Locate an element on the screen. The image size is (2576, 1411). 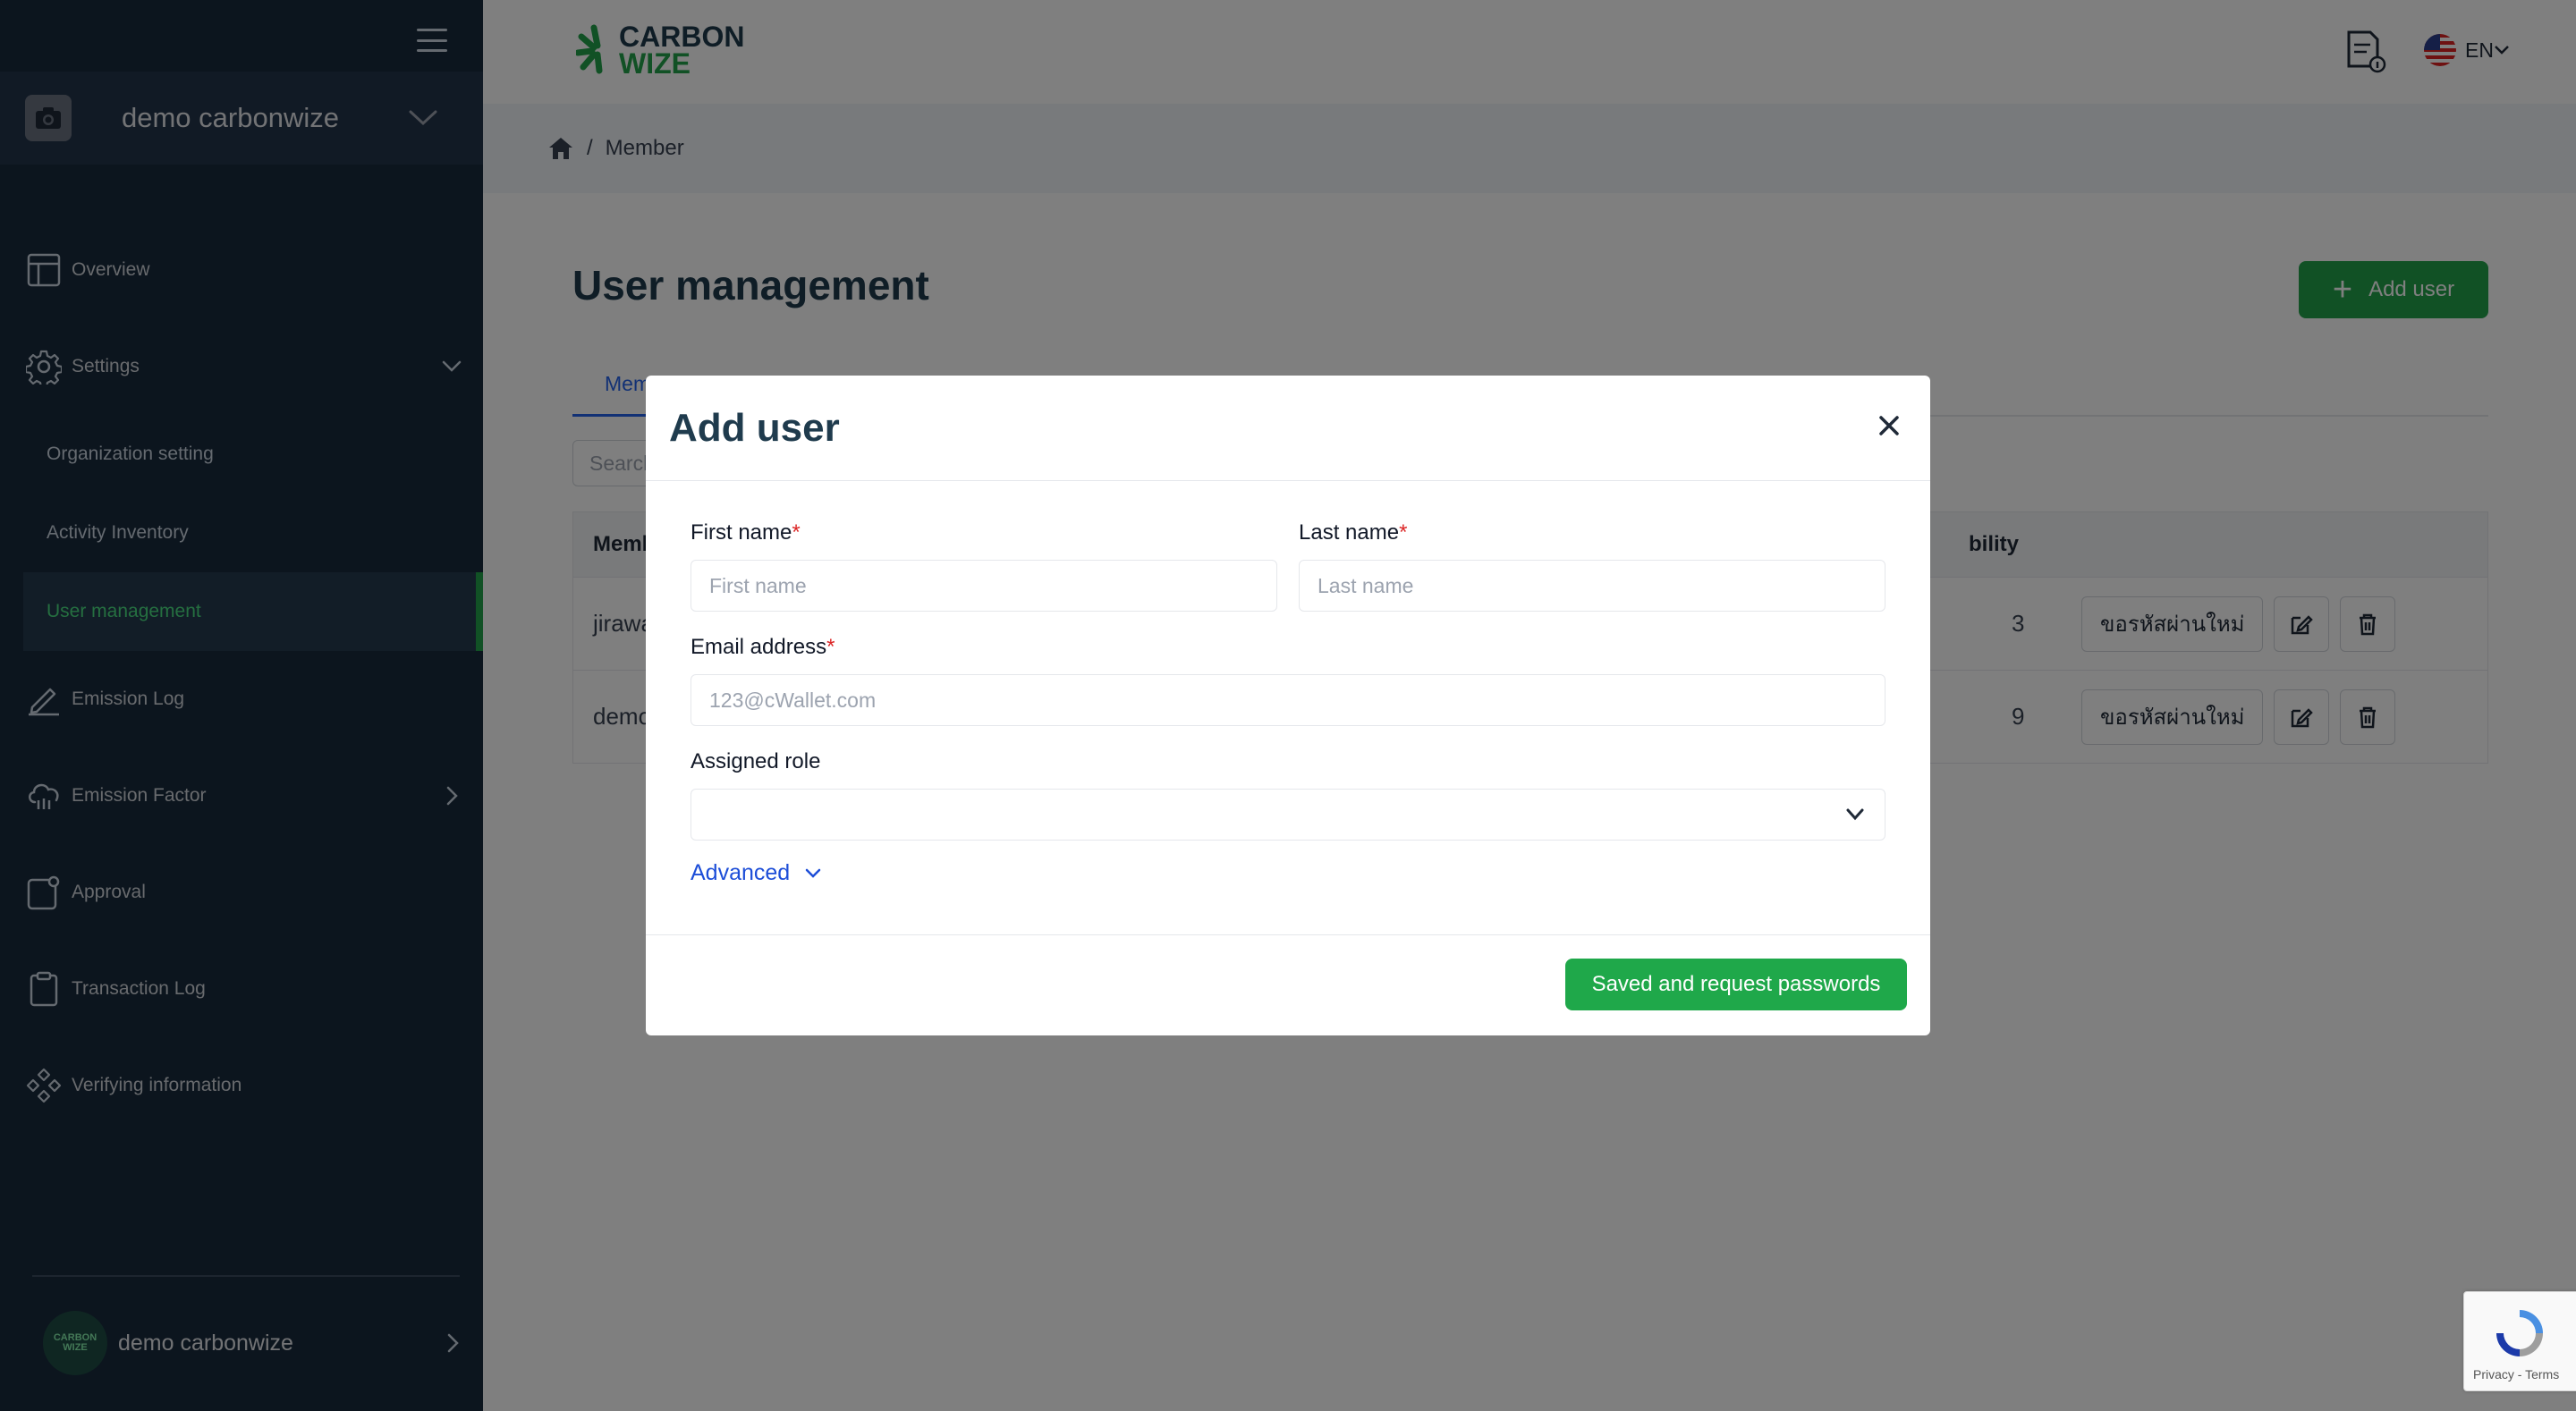
recaptcha-links: Privacy - Terms is located at coordinates (2516, 1374).